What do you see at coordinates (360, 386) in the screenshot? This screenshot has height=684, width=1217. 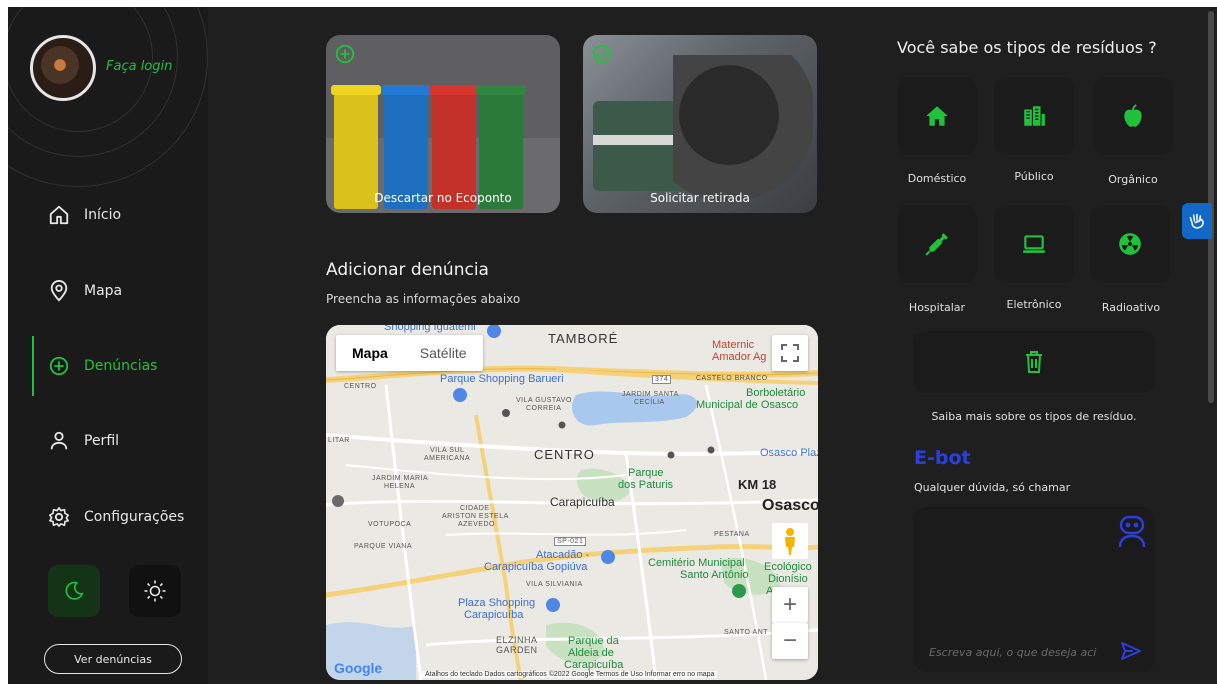 I see `map-label: CENTRO` at bounding box center [360, 386].